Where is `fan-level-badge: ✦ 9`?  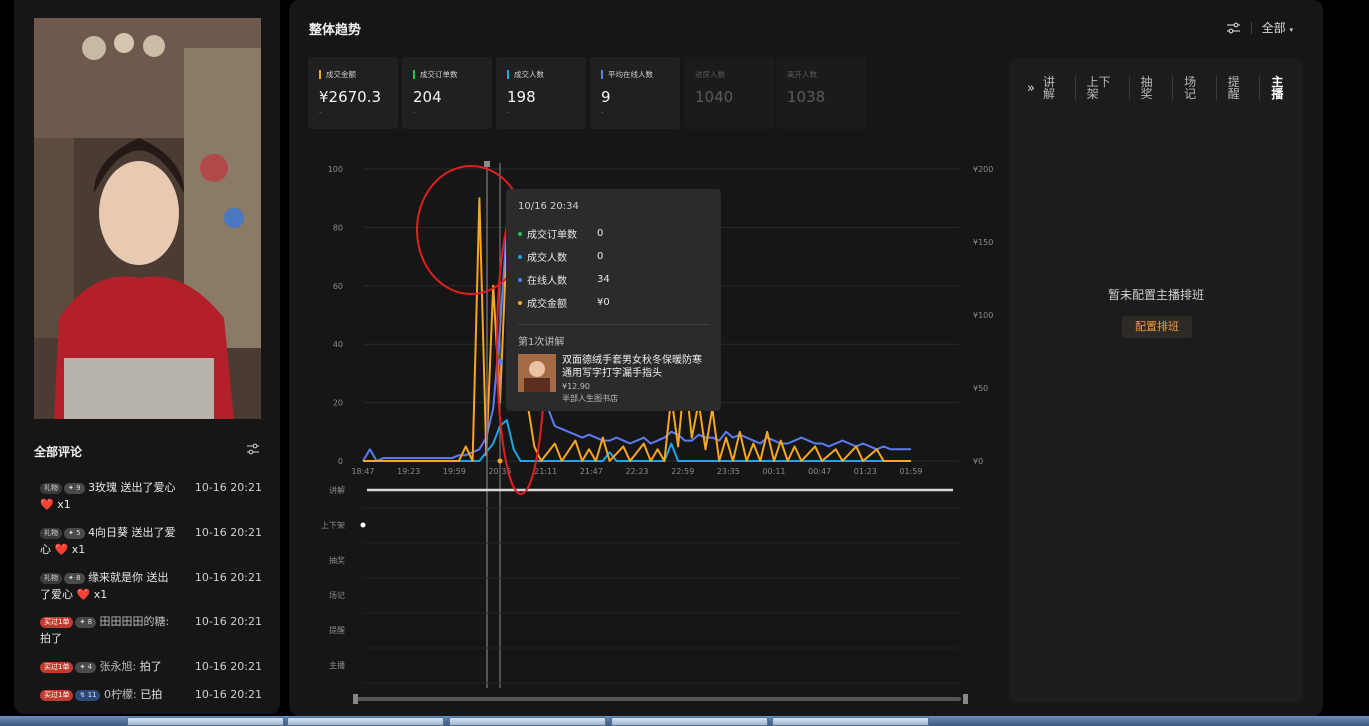 fan-level-badge: ✦ 9 is located at coordinates (74, 488).